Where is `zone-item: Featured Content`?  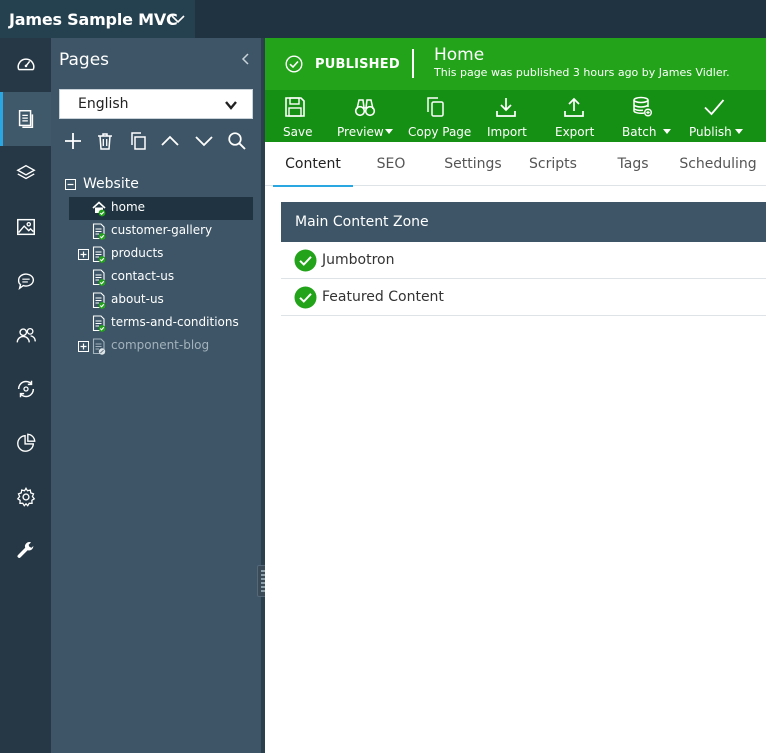 zone-item: Featured Content is located at coordinates (523, 297).